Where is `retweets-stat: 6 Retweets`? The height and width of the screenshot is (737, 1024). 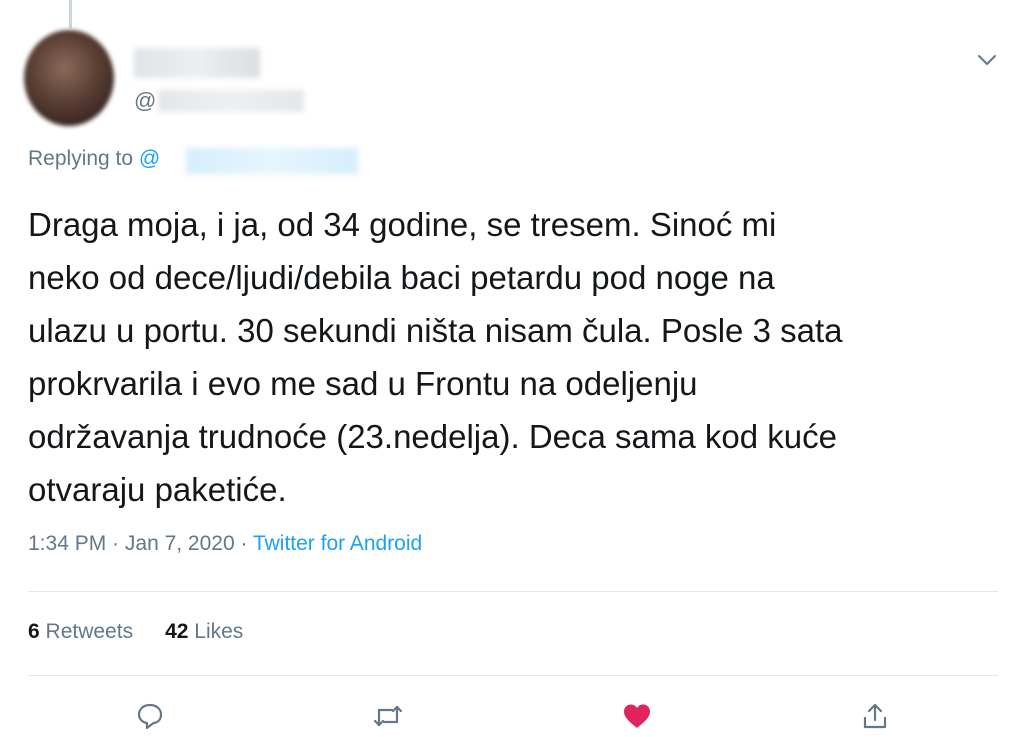
retweets-stat: 6 Retweets is located at coordinates (80, 631).